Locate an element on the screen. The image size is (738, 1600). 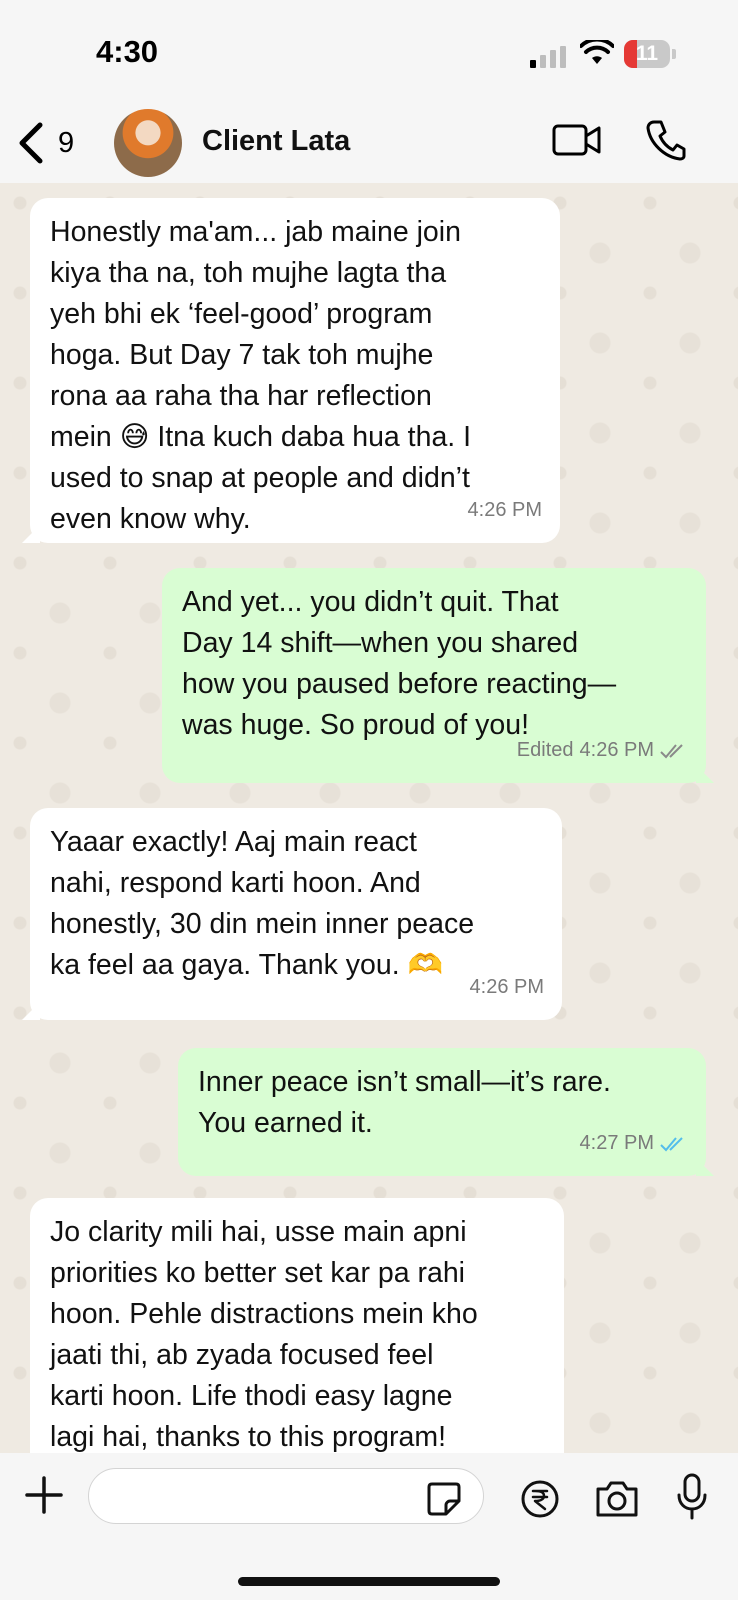
double-check-blue-icon is located at coordinates (671, 1143).